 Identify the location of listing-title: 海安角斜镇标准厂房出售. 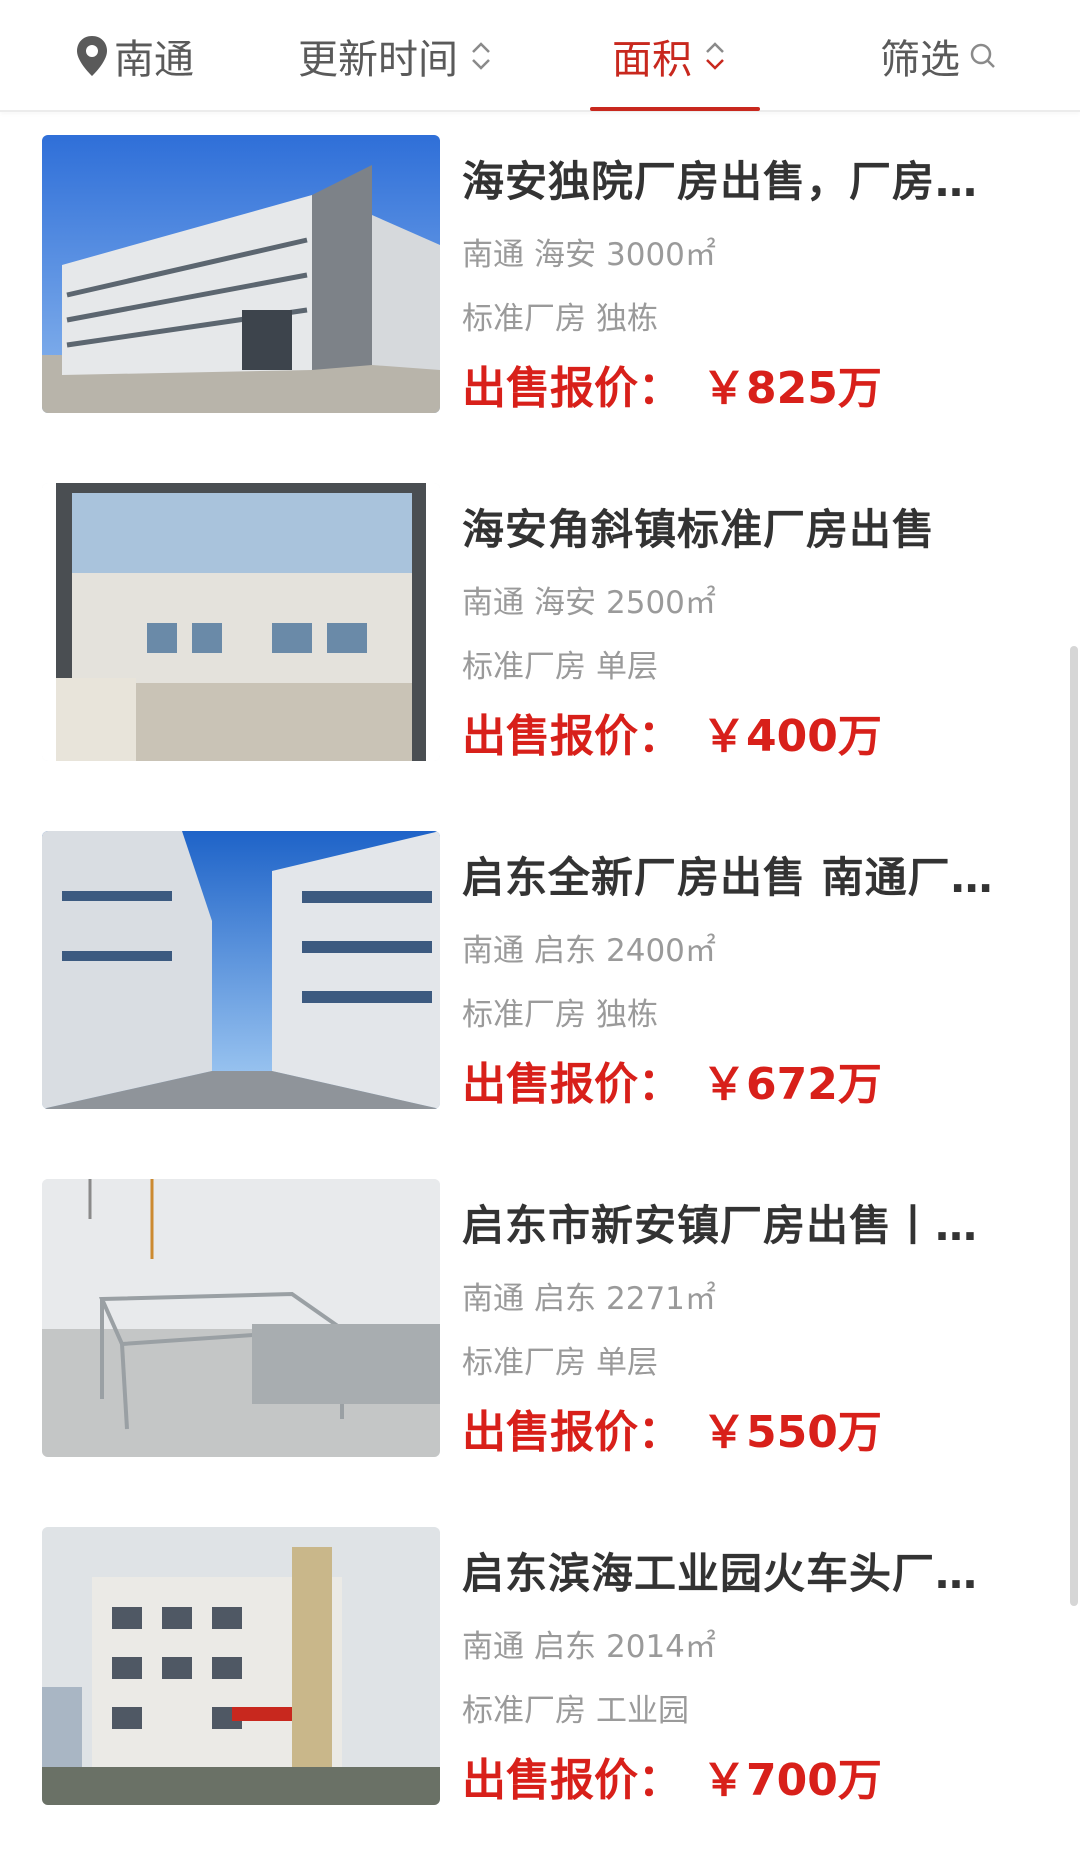
(740, 530).